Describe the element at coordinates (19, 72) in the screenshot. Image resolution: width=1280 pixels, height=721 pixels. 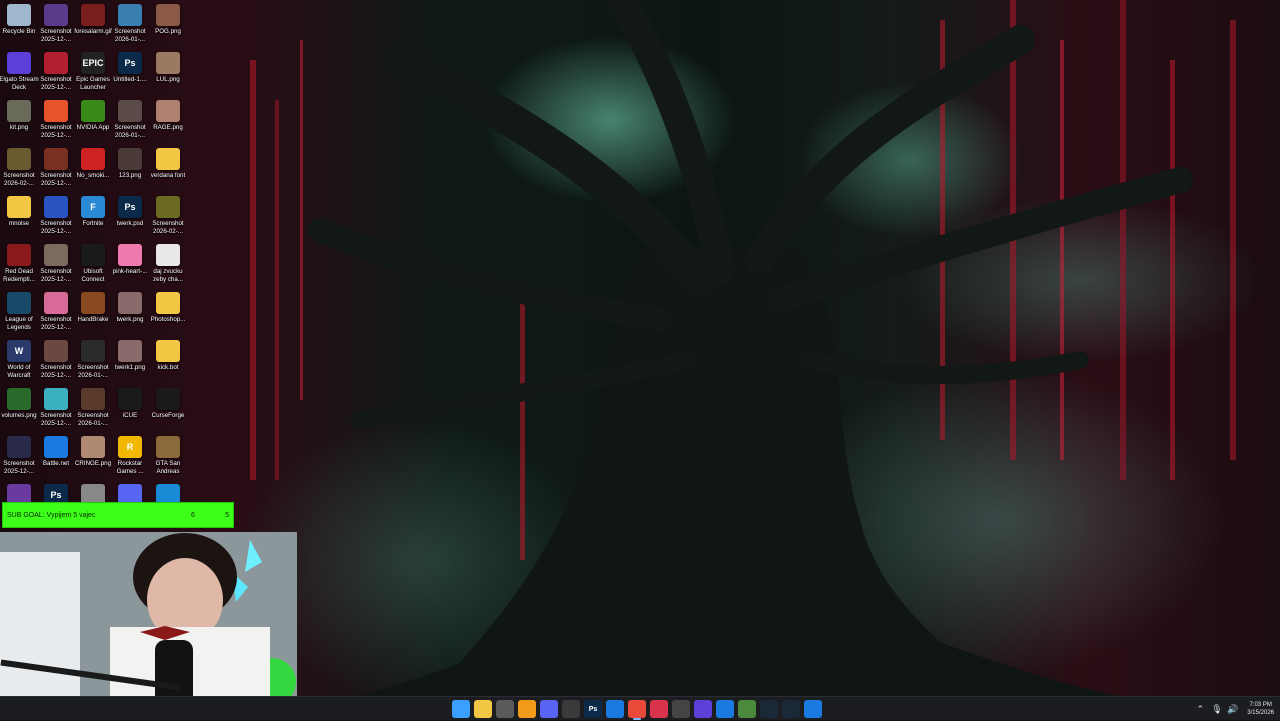
I see `desktop-icon: Elgato Stream Deck` at that location.